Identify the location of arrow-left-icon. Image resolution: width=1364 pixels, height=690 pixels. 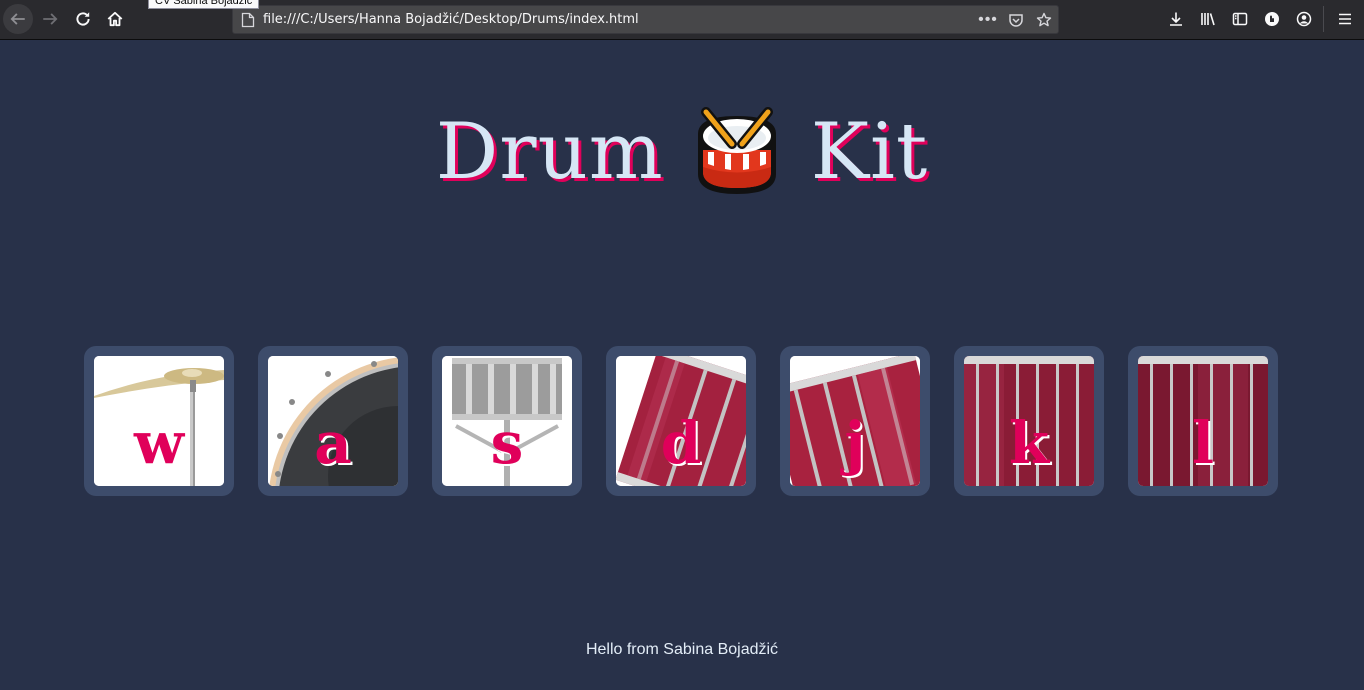
(17, 19).